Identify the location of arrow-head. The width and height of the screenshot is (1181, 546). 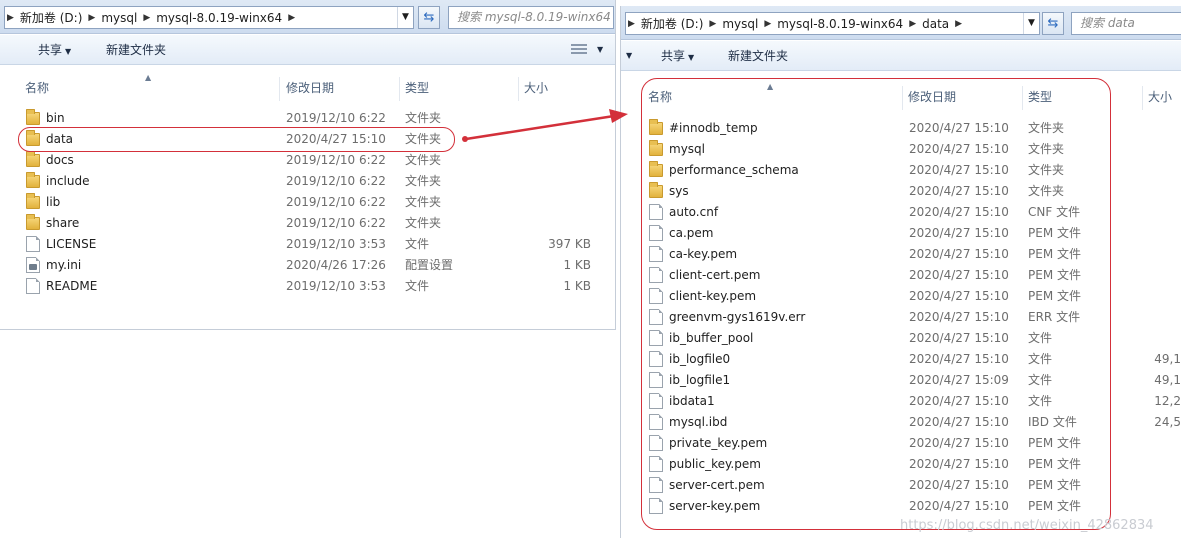
(618, 116).